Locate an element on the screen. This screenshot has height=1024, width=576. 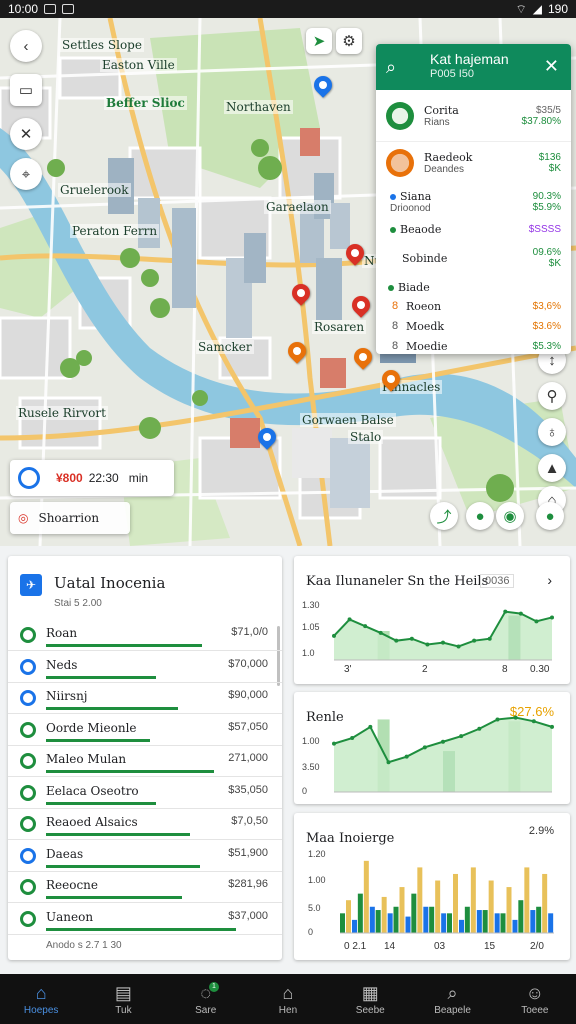
record-button: ● is located at coordinates (480, 516).